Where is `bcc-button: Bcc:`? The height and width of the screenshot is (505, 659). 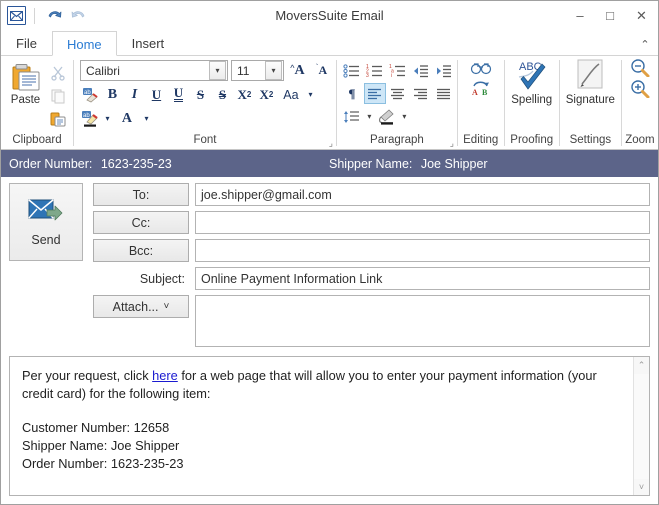
bcc-button: Bcc: is located at coordinates (141, 250).